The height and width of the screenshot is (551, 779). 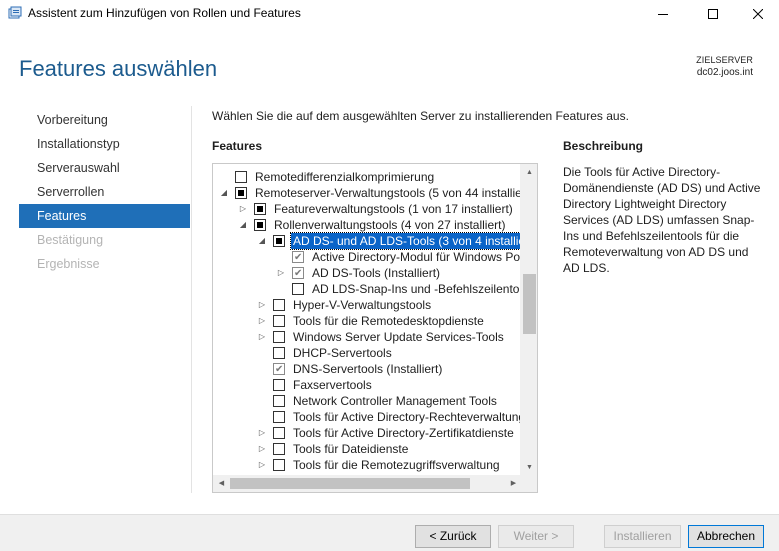 What do you see at coordinates (104, 120) in the screenshot?
I see `nav-item-vorbereitung: Vorbereitung` at bounding box center [104, 120].